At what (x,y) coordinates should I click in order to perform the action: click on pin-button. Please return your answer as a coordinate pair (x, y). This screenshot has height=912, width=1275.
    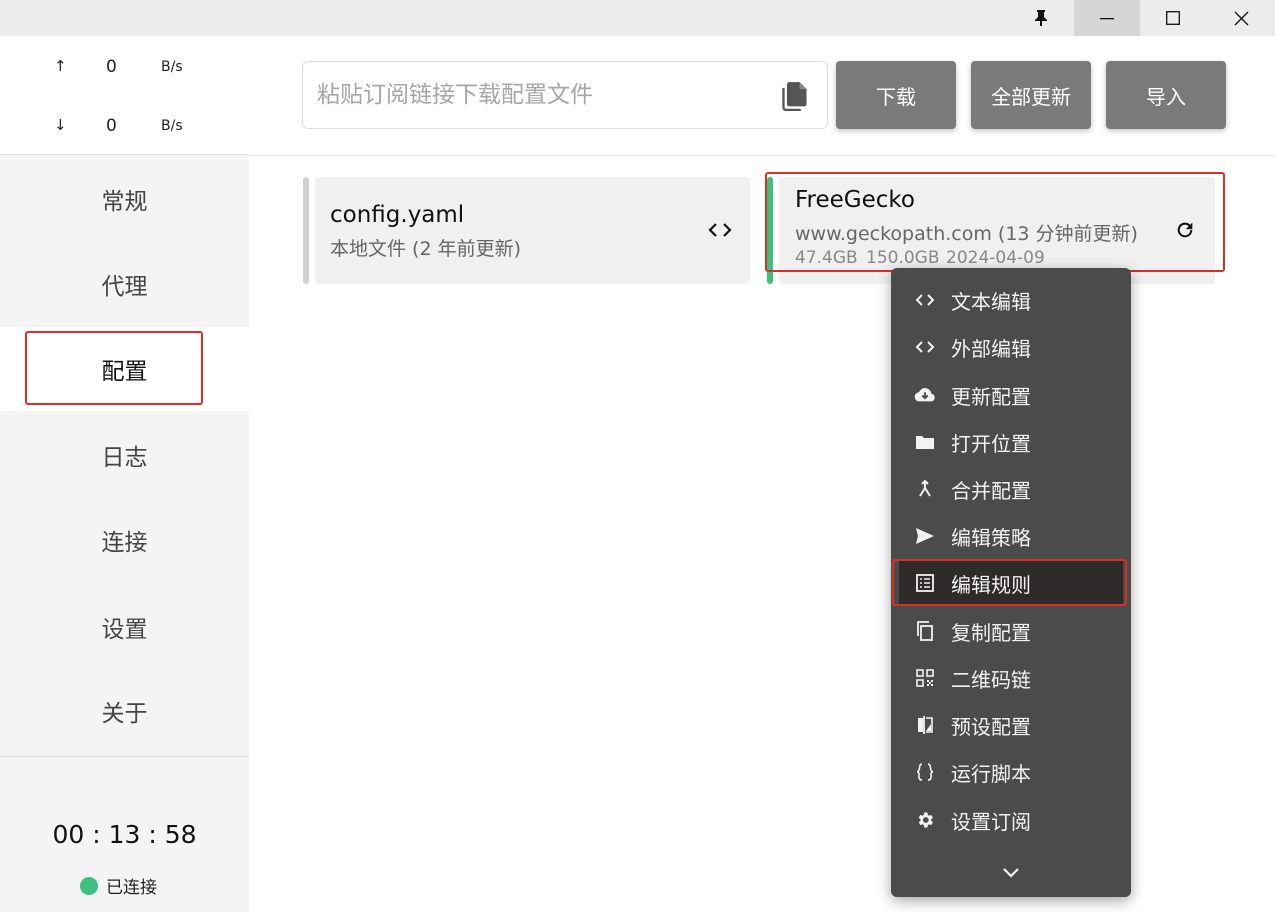
    Looking at the image, I should click on (1041, 18).